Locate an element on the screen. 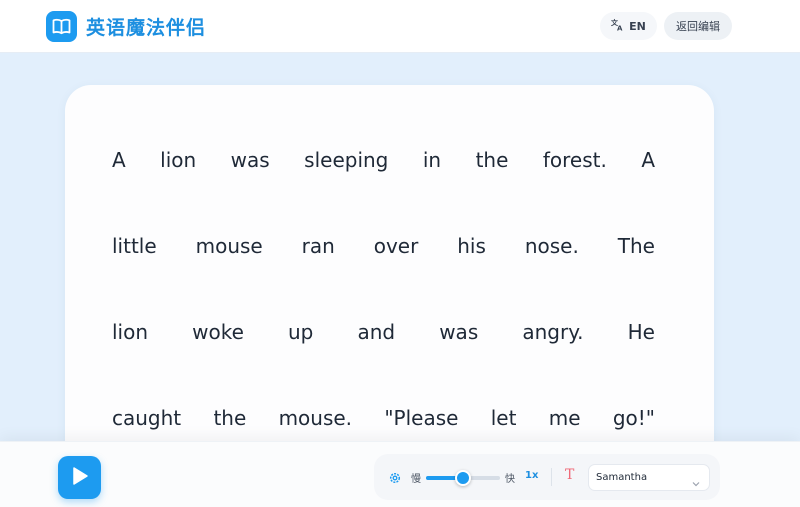 This screenshot has height=507, width=800. svg-text: A is located at coordinates (620, 28).